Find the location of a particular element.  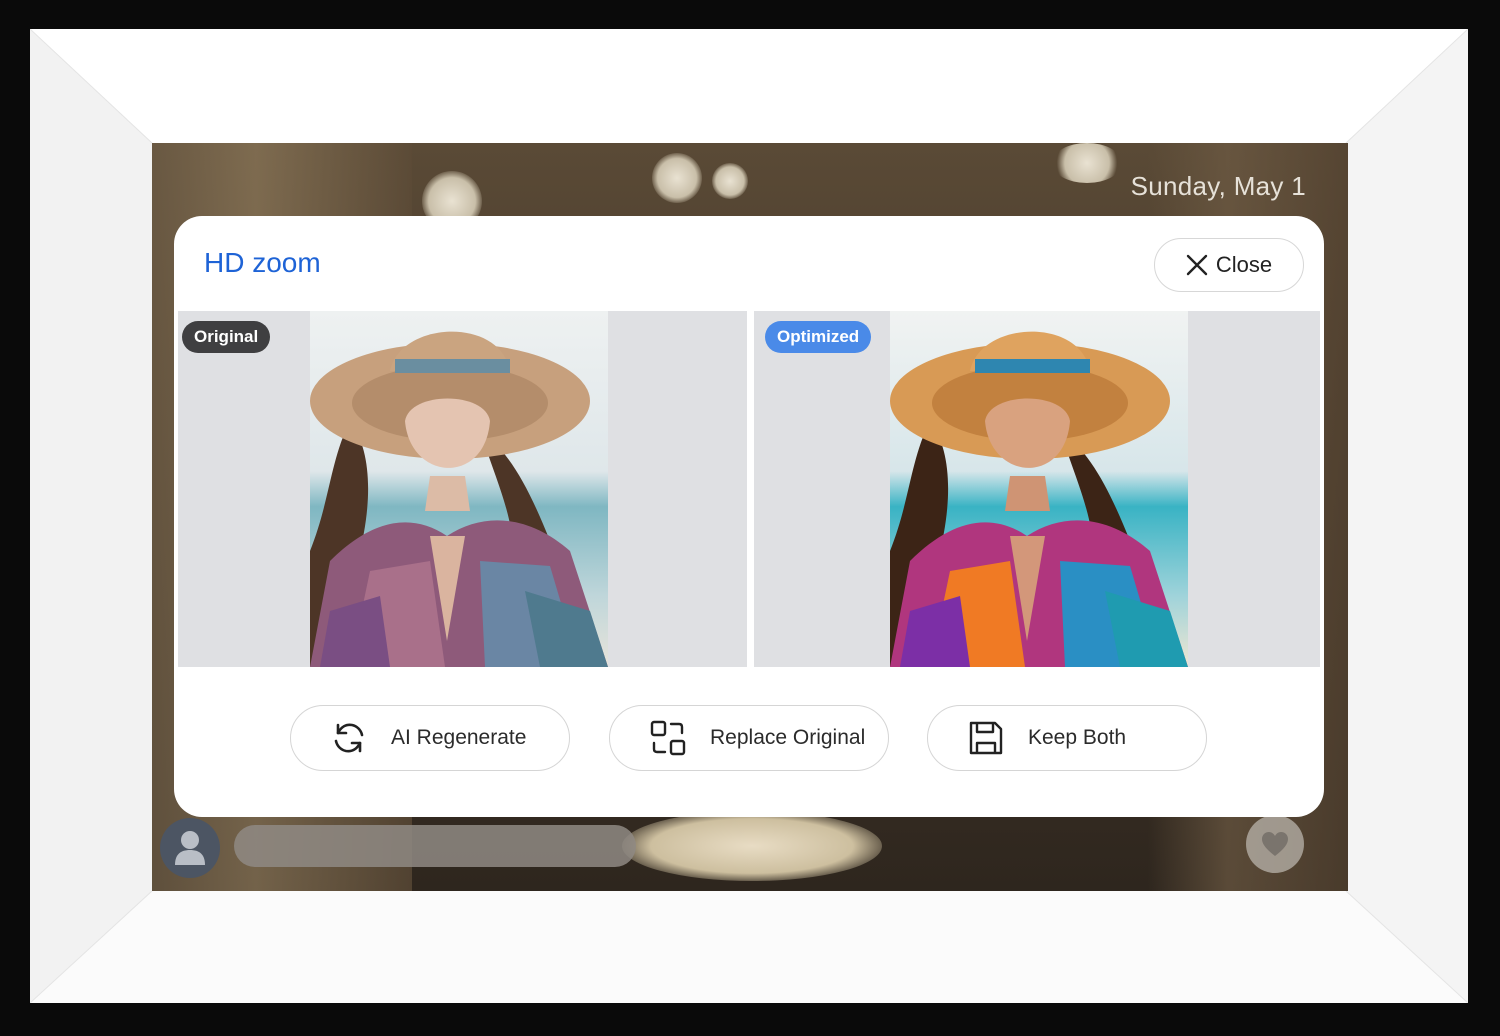

keep-both-button: Keep Both is located at coordinates (1067, 738).